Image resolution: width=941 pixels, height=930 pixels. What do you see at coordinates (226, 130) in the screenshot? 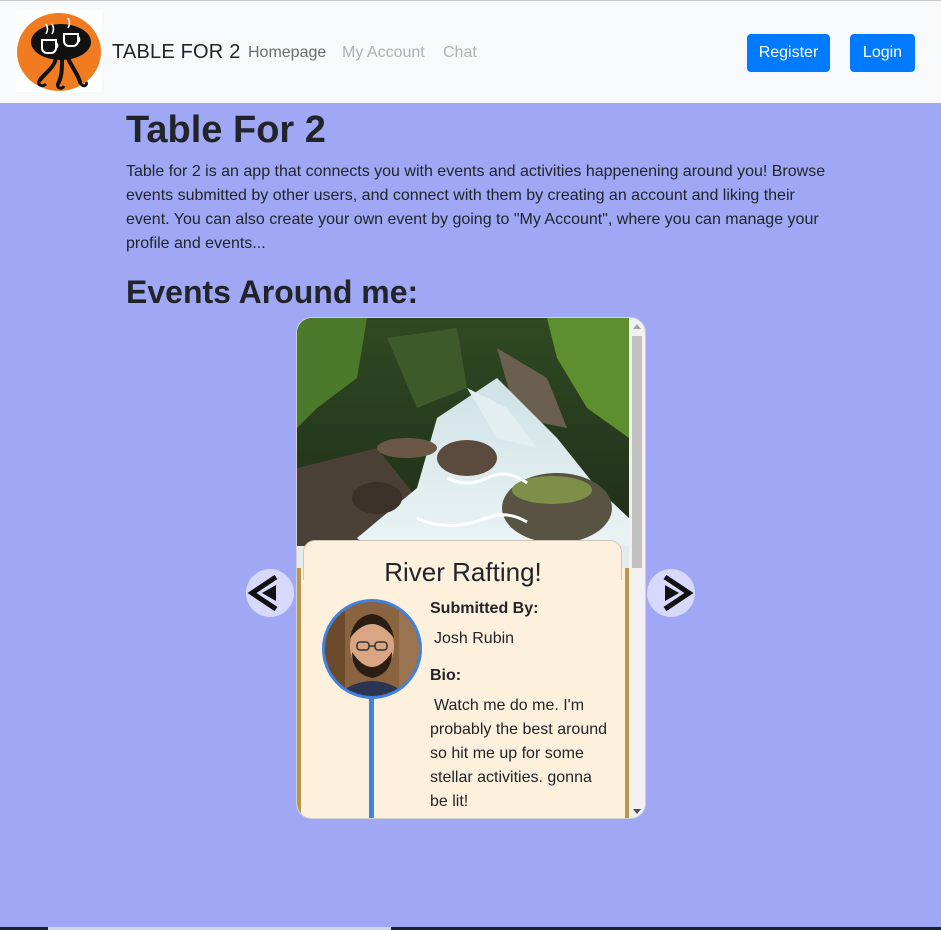
I see `page-title: Table For 2` at bounding box center [226, 130].